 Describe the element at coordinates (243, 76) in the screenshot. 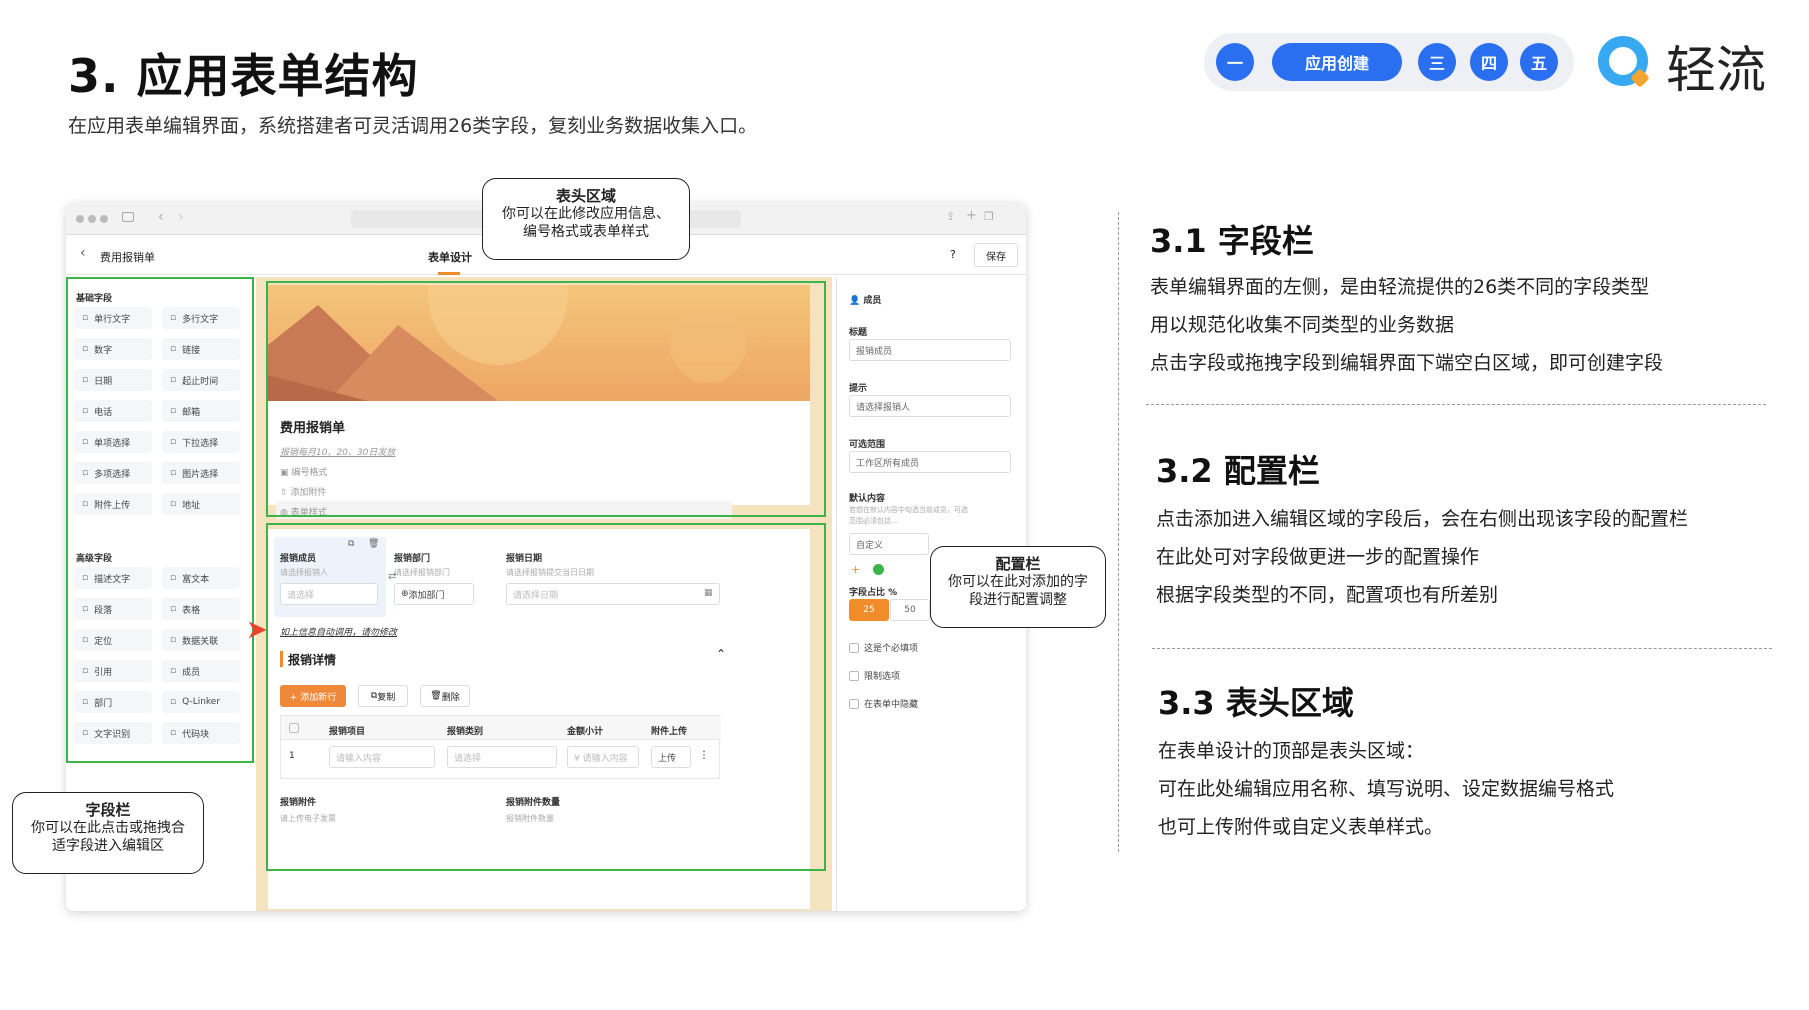

I see `page-title: 3. 应用表单结构` at that location.